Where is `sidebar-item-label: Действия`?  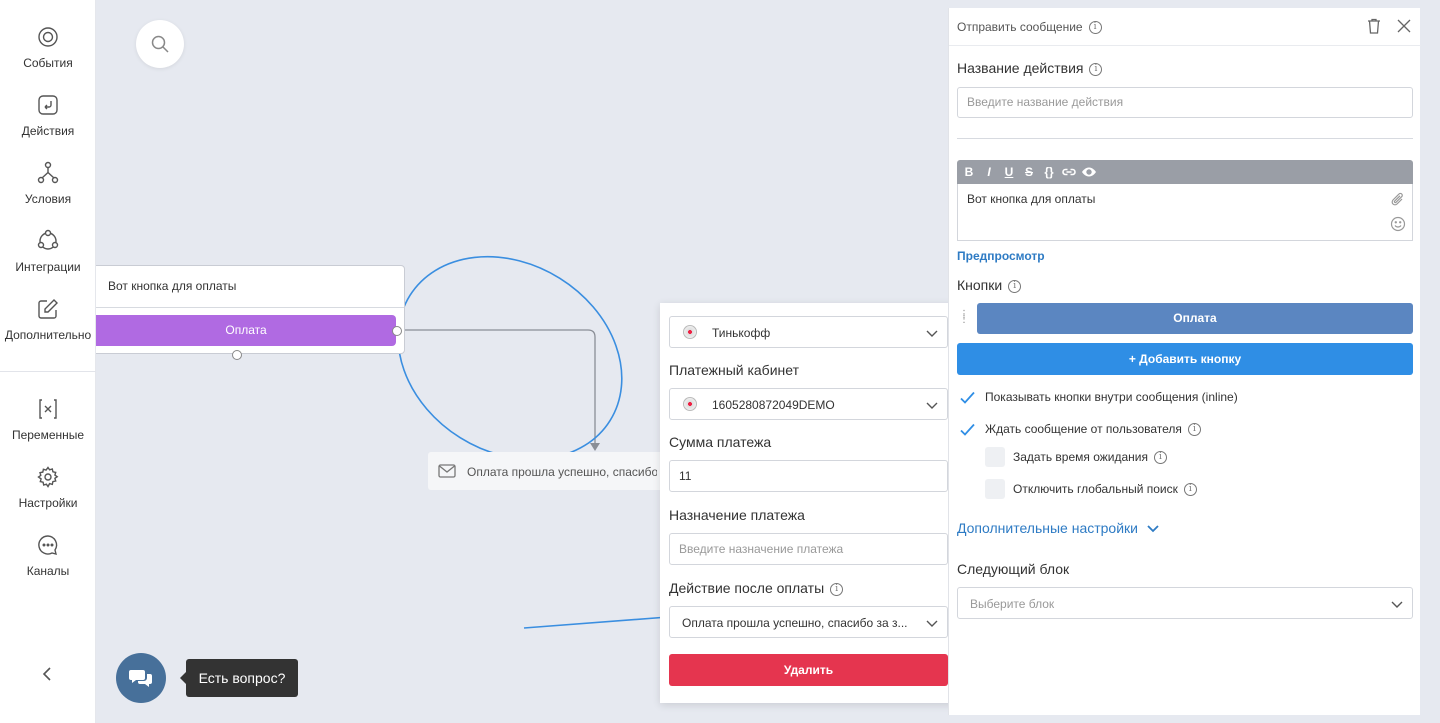
sidebar-item-label: Действия is located at coordinates (48, 131).